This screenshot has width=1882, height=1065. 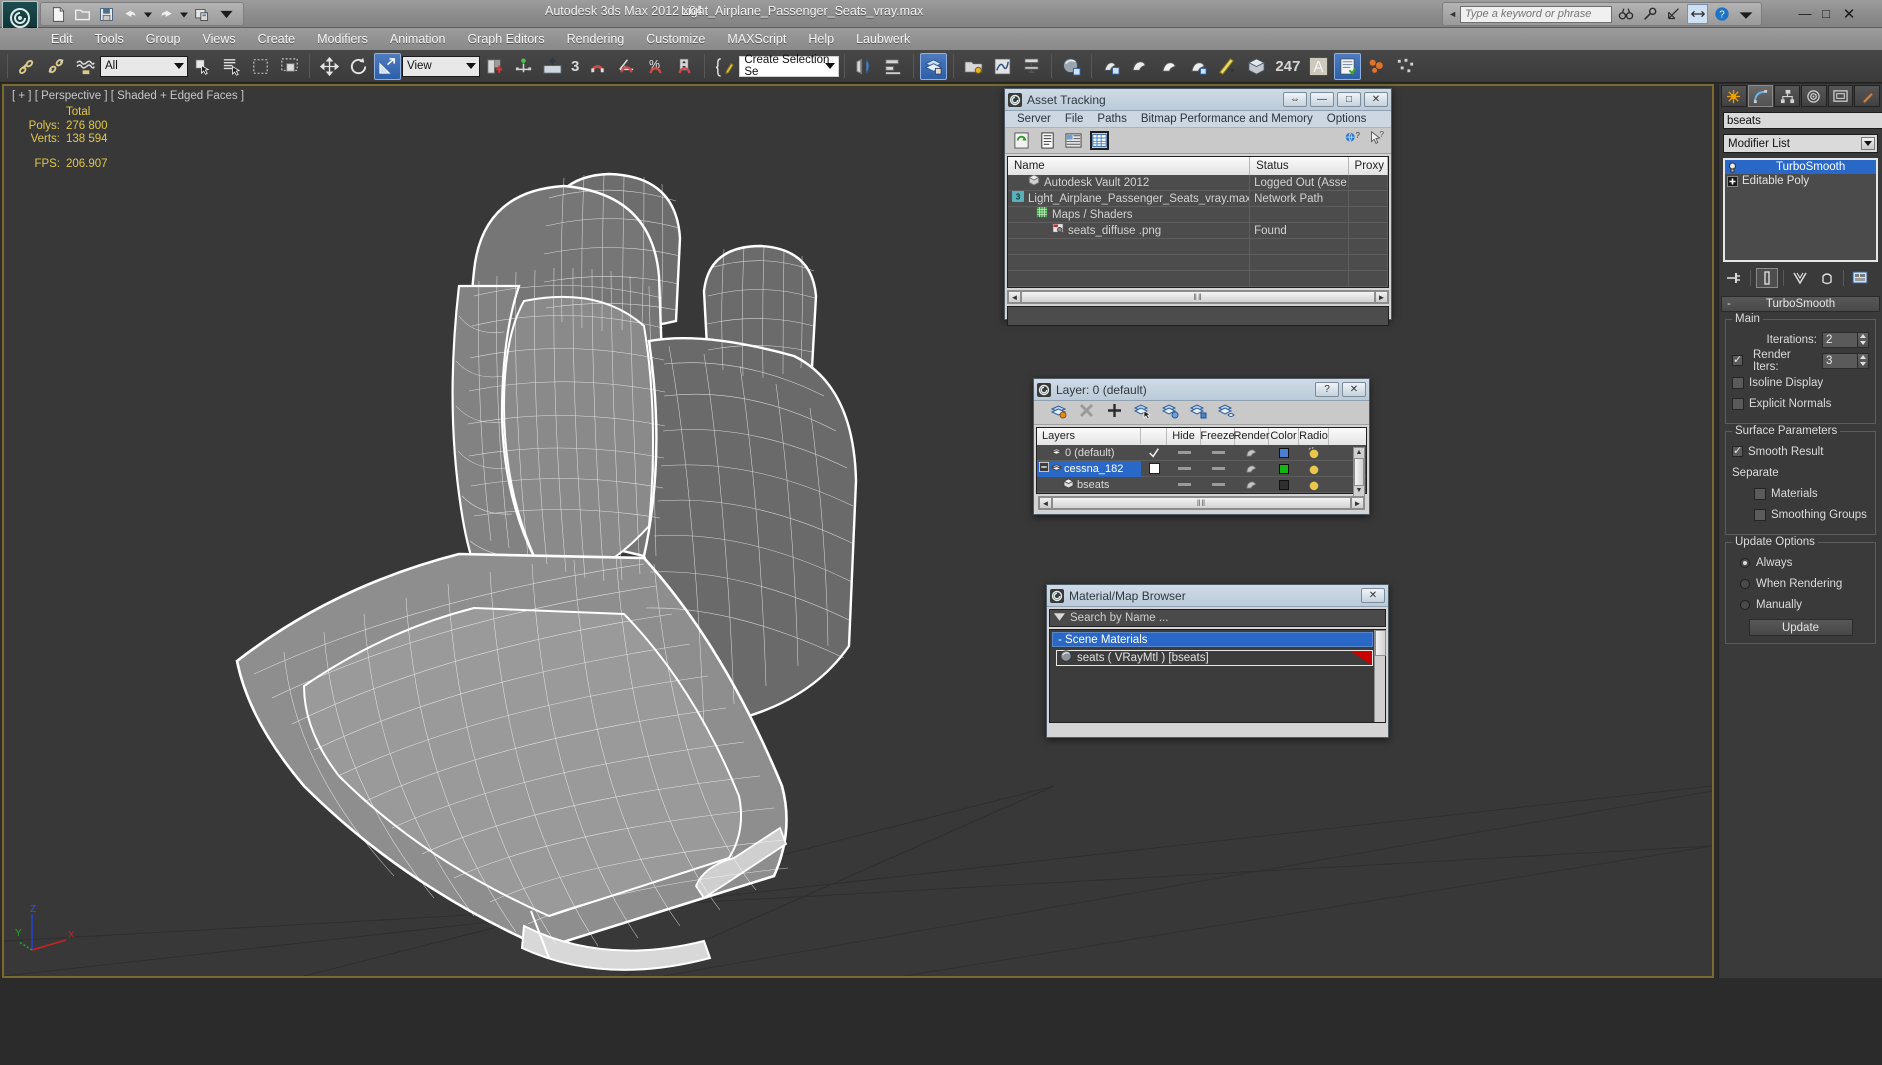 I want to click on modify-tab, so click(x=1760, y=96).